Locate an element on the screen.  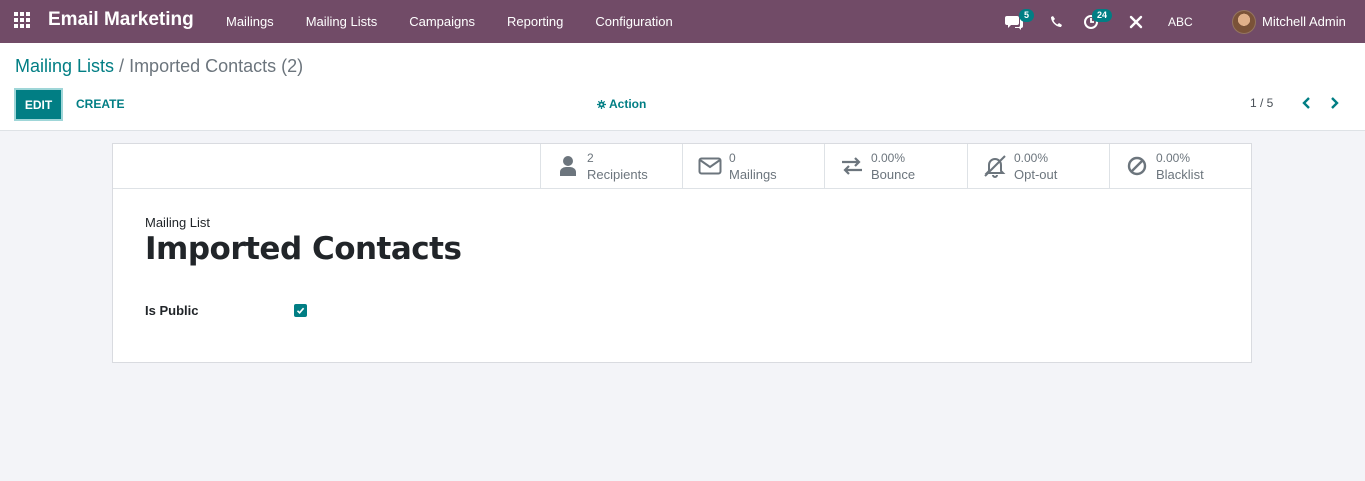
activities-badge: 24 is located at coordinates (1102, 15).